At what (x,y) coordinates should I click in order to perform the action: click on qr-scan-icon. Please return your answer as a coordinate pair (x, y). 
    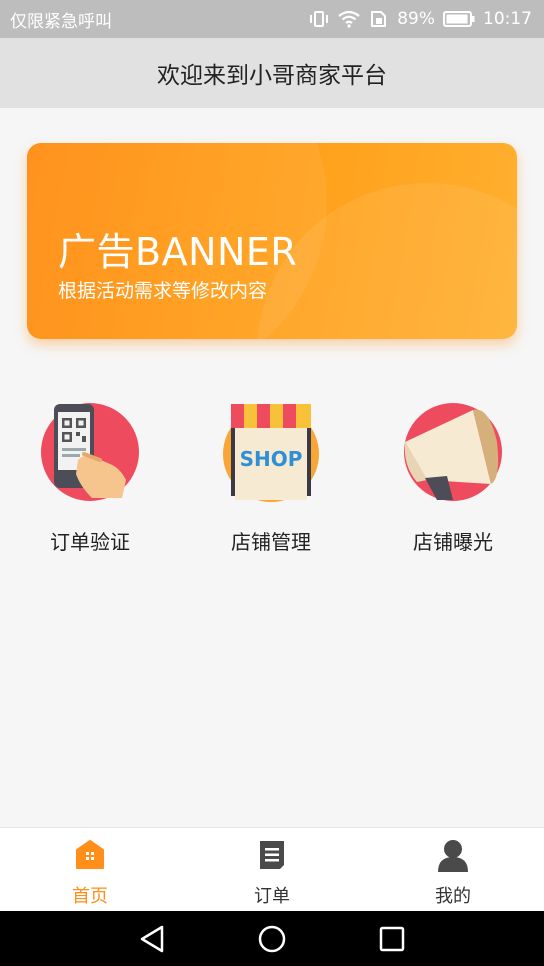
    Looking at the image, I should click on (90, 452).